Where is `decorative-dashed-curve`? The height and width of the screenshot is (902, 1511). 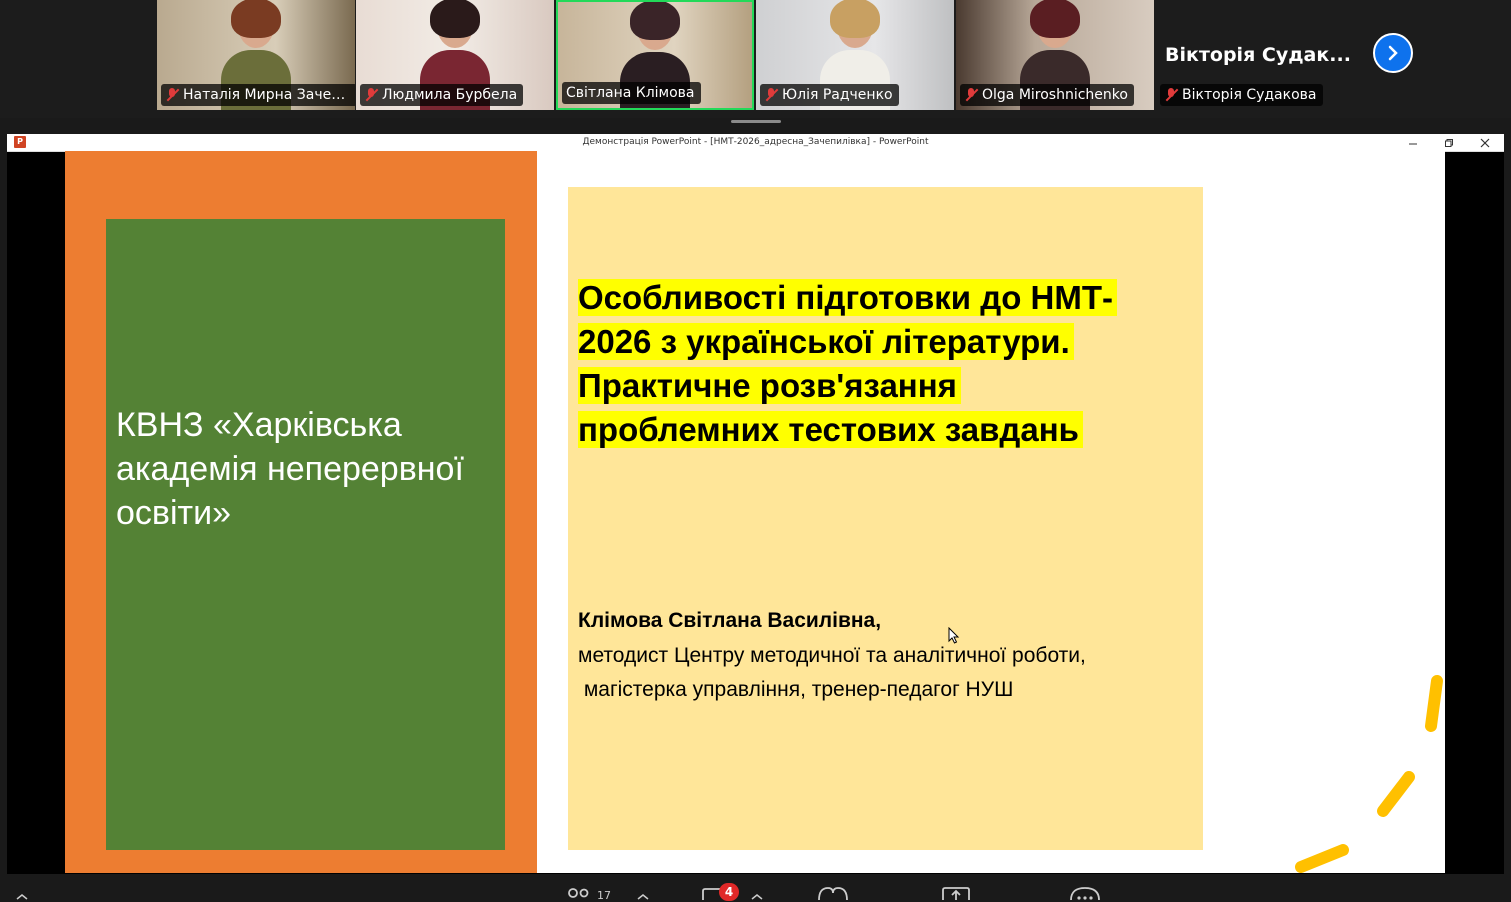
decorative-dashed-curve is located at coordinates (1369, 774).